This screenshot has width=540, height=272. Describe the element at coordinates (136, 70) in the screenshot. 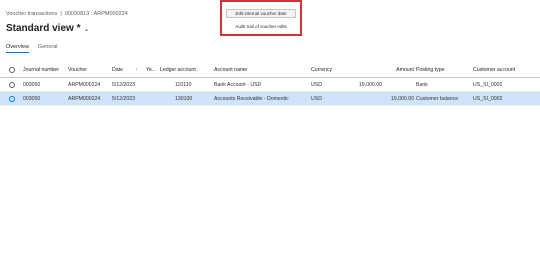

I see `sort-ascending-icon: ↑` at that location.